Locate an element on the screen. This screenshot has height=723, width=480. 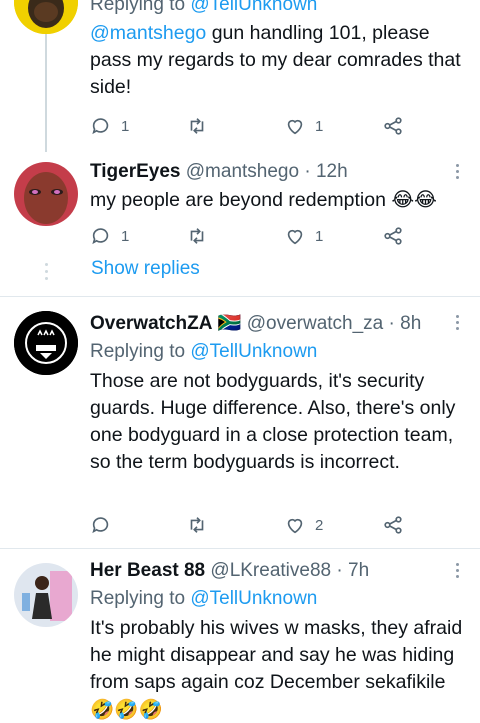
flag-icon: 🇿🇦 is located at coordinates (229, 323).